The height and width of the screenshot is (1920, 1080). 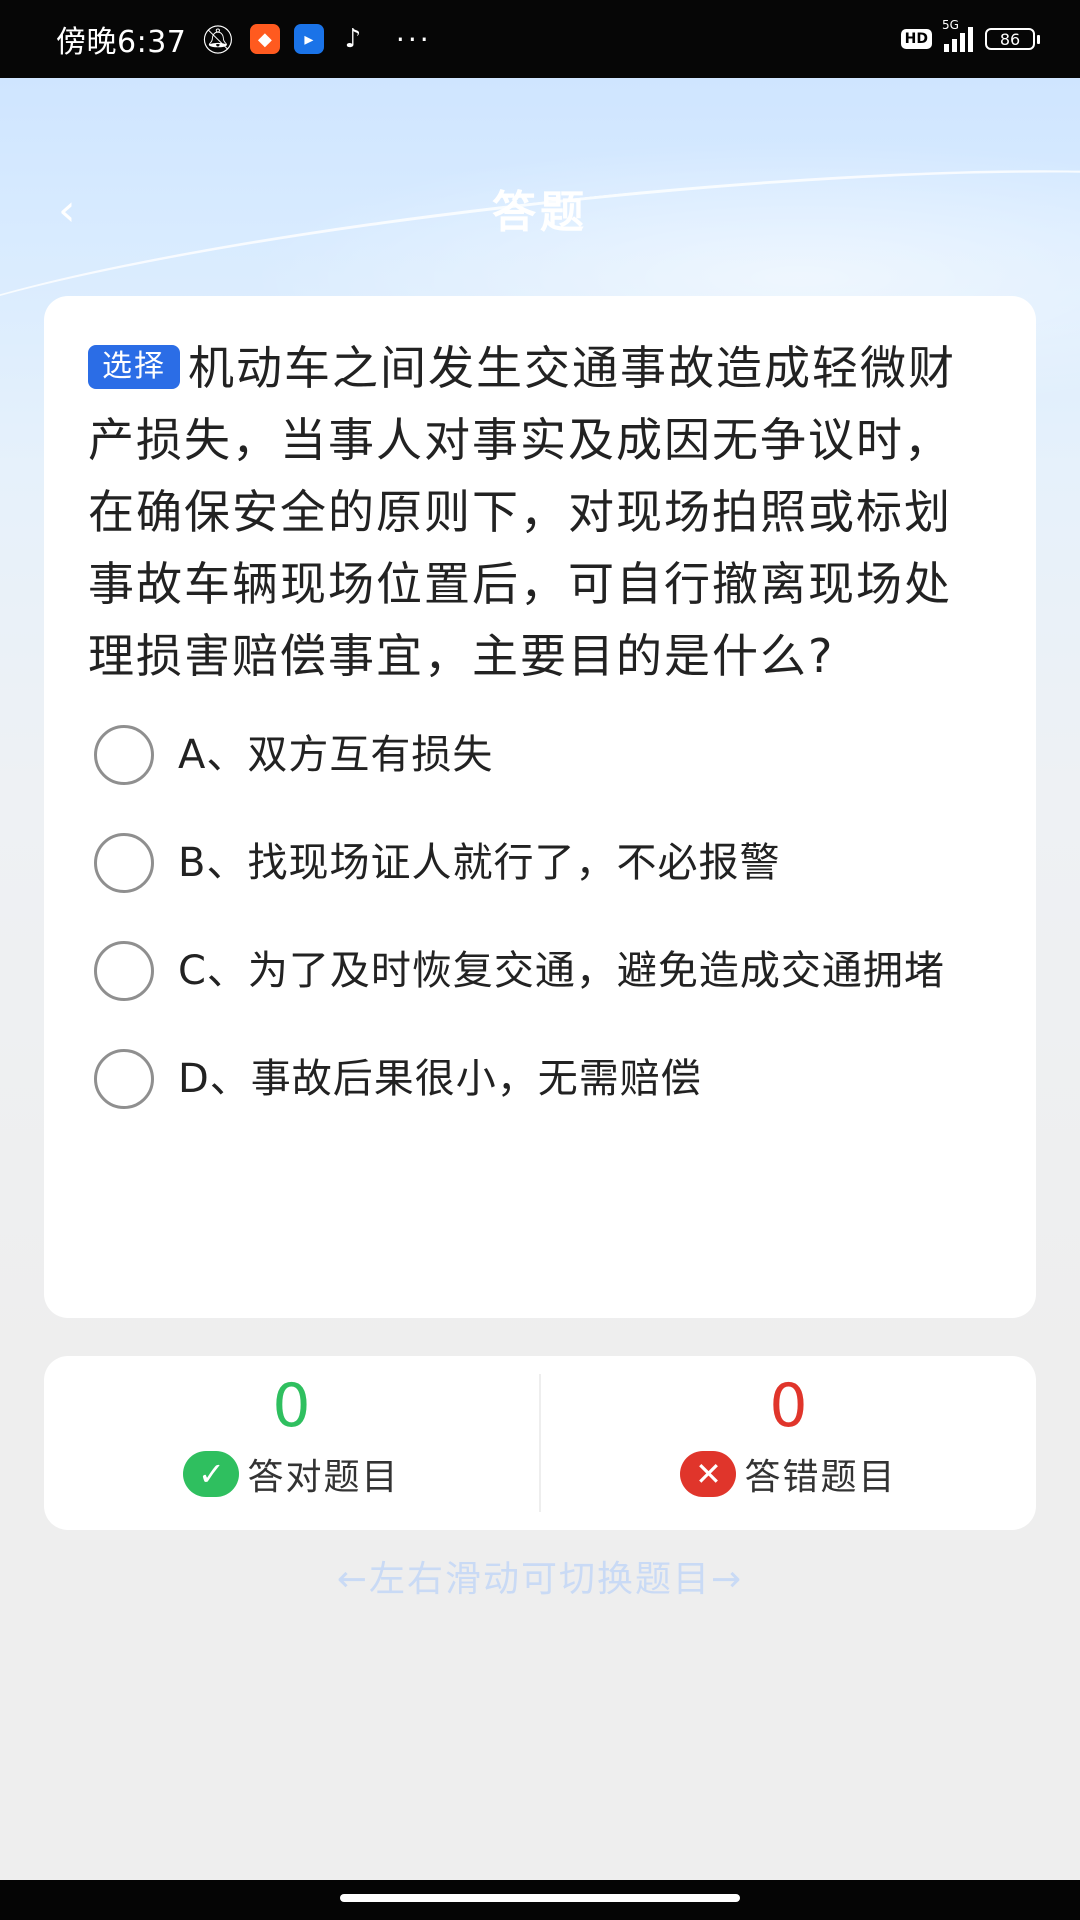 What do you see at coordinates (708, 1474) in the screenshot?
I see `cross-icon: ✕` at bounding box center [708, 1474].